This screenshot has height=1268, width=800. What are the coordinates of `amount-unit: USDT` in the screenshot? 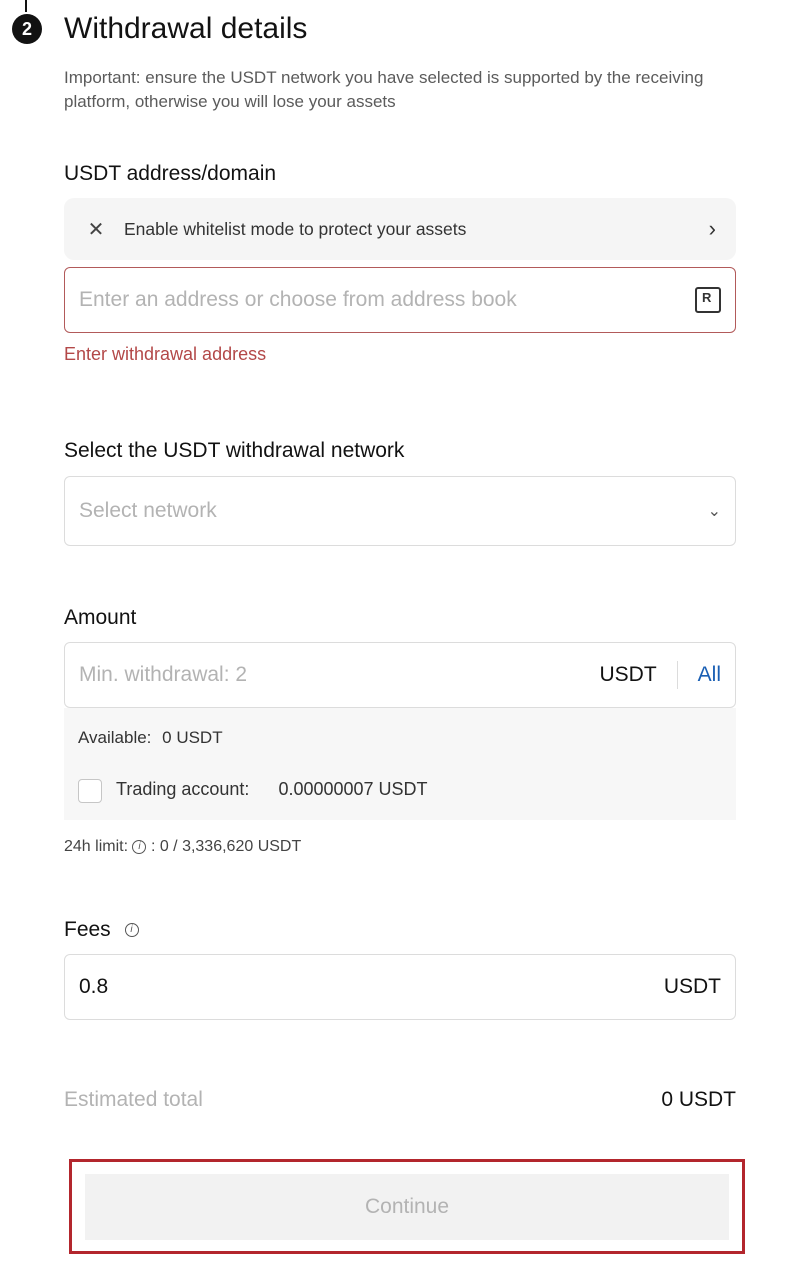 It's located at (638, 675).